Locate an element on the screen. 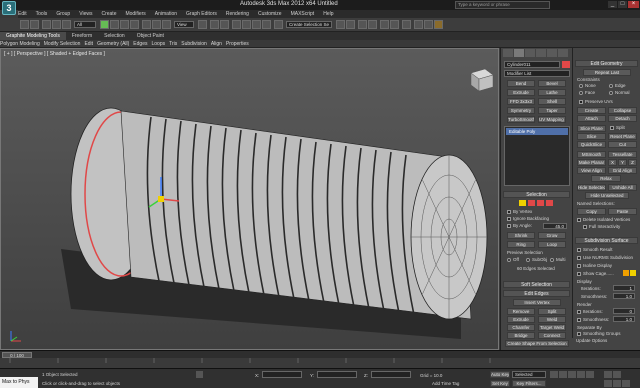 Image resolution: width=640 pixels, height=388 pixels. schematic-view-icon is located at coordinates (394, 24).